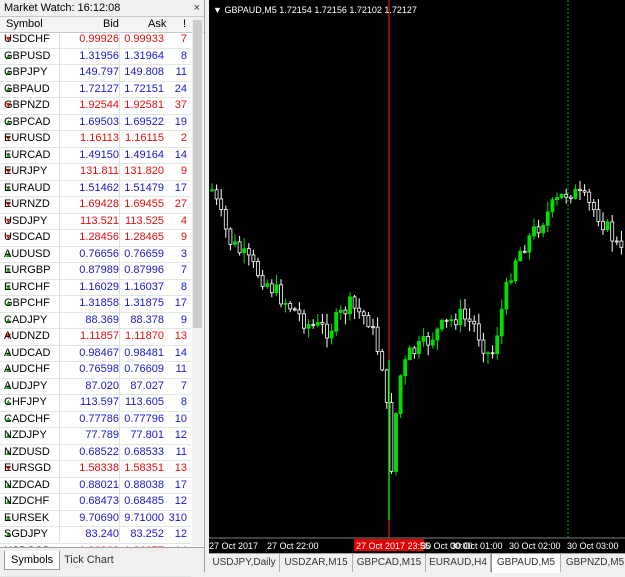  What do you see at coordinates (89, 560) in the screenshot?
I see `tab-tick-chart: Tick Chart` at bounding box center [89, 560].